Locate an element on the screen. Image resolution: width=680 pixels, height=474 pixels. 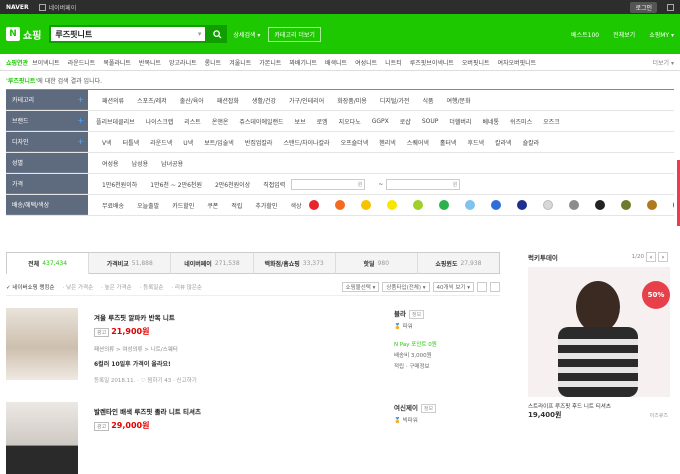
tab-window: 쇼핑윈도 27,938 is located at coordinates (458, 263).